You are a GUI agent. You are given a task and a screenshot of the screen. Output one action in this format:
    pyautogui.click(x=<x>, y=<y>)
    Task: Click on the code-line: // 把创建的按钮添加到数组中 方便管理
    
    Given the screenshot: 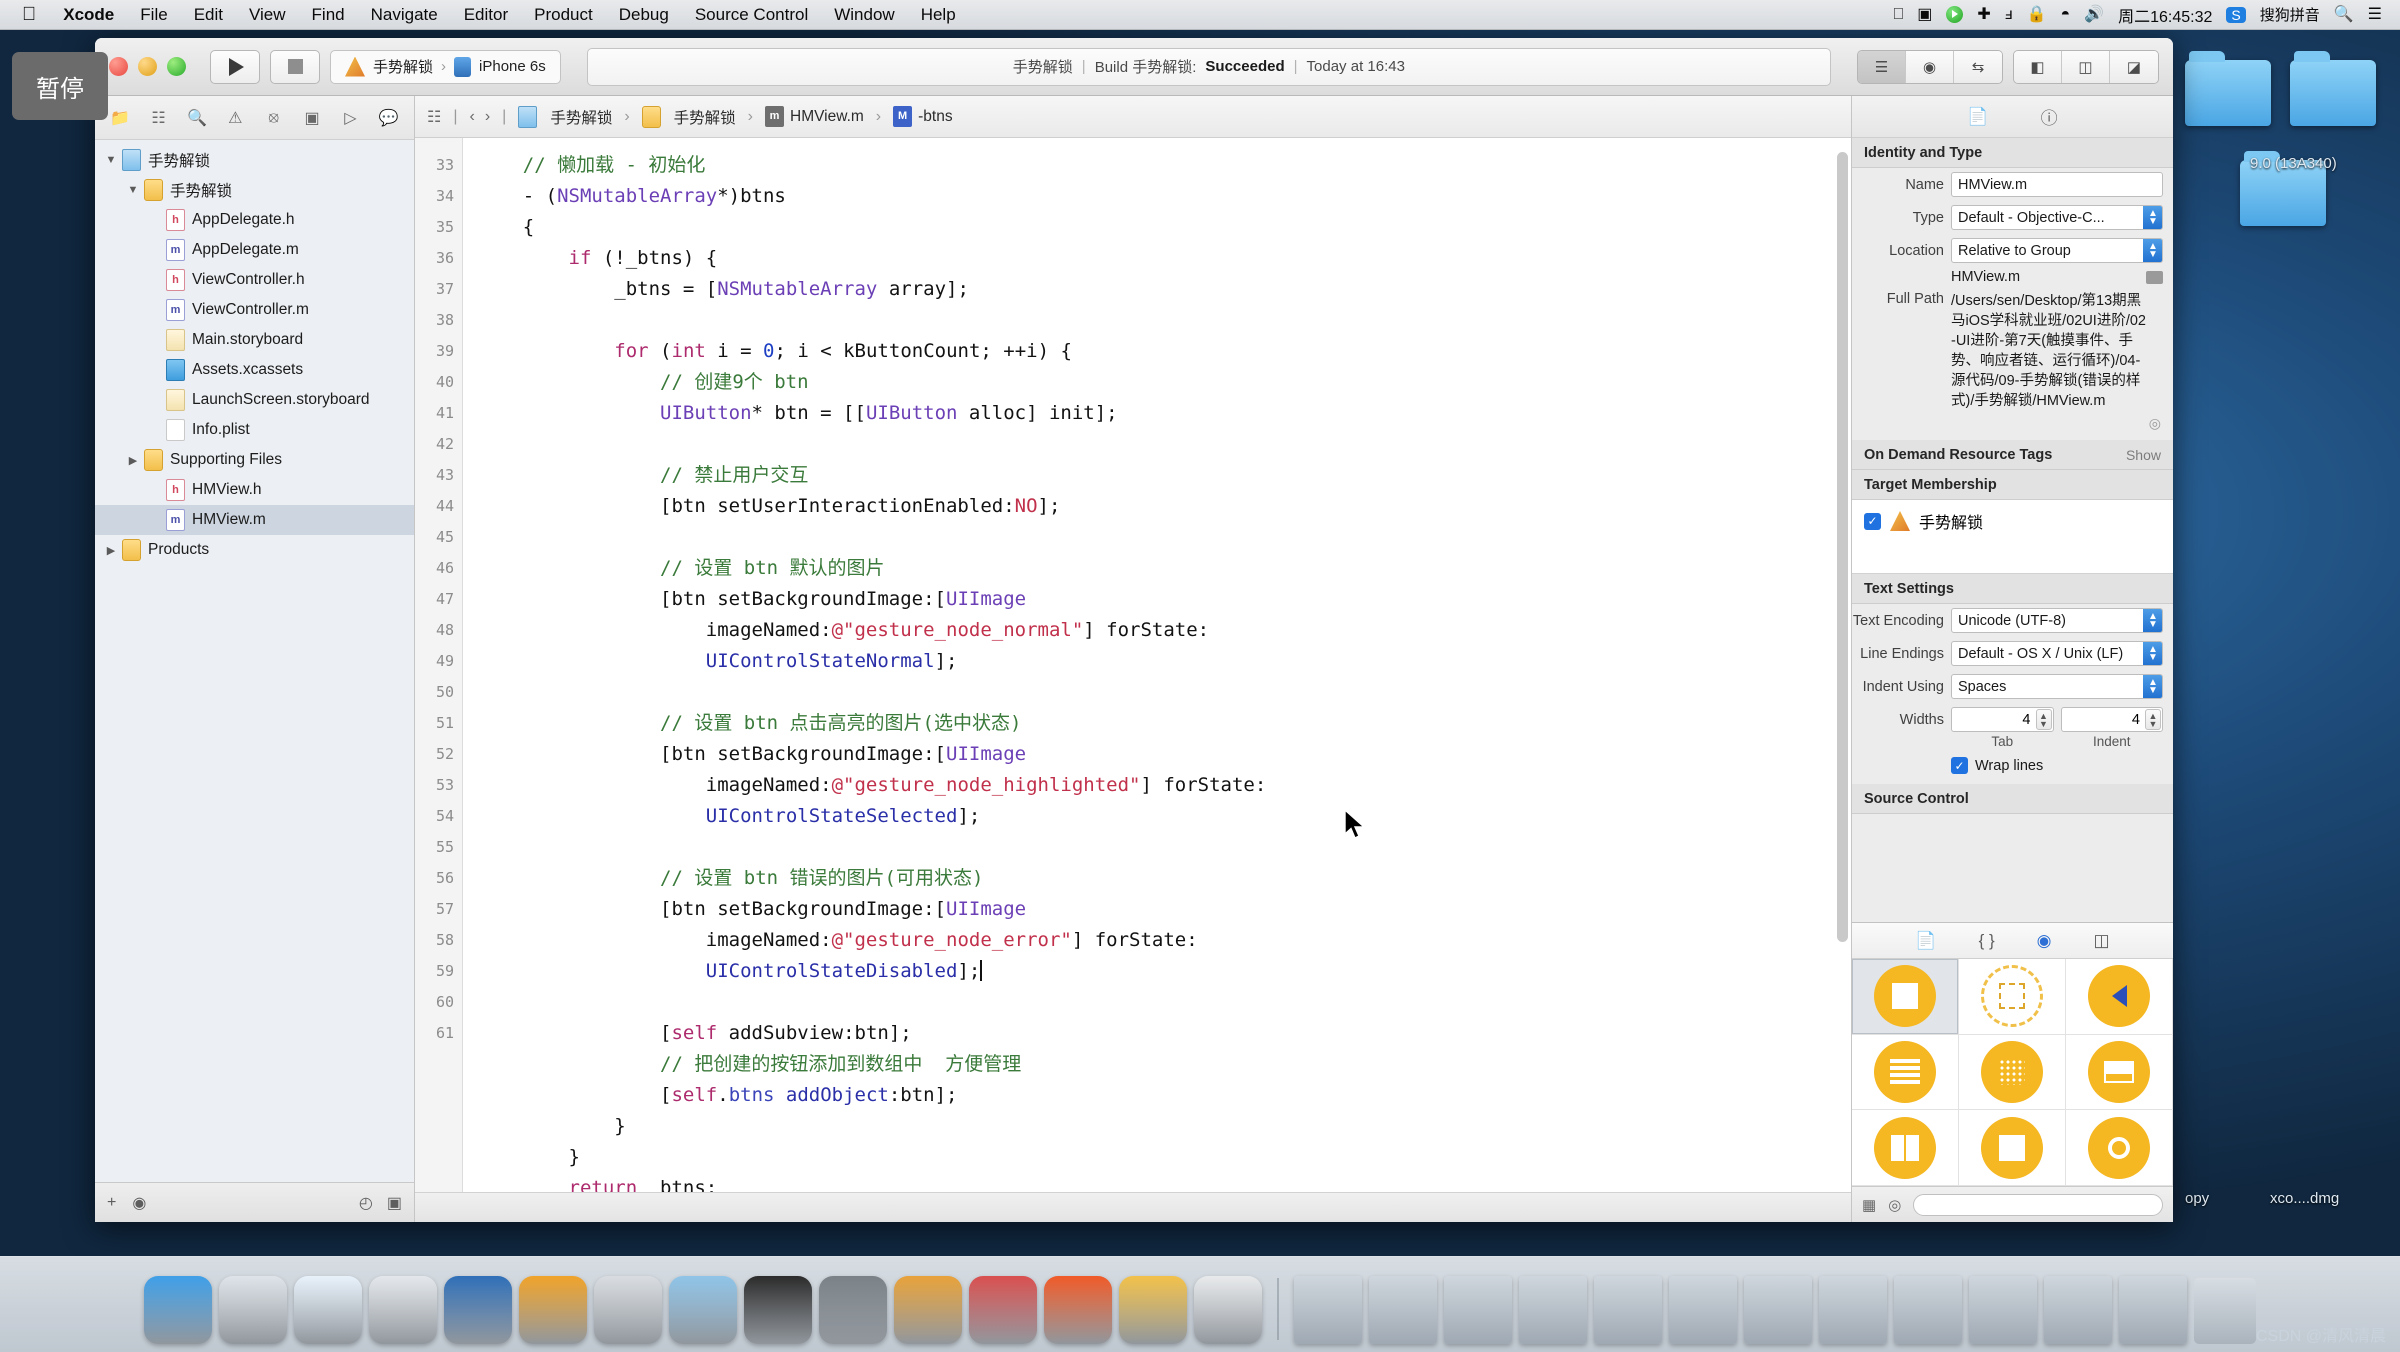 What is the action you would take?
    pyautogui.click(x=1164, y=1064)
    